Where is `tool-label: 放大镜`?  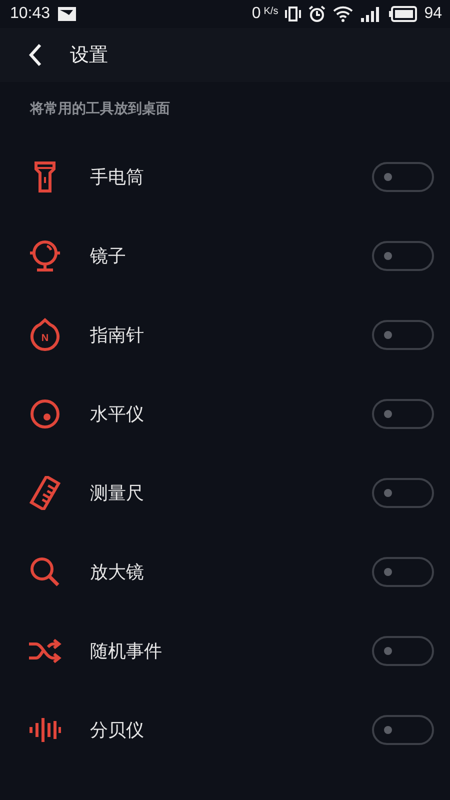 tool-label: 放大镜 is located at coordinates (117, 572).